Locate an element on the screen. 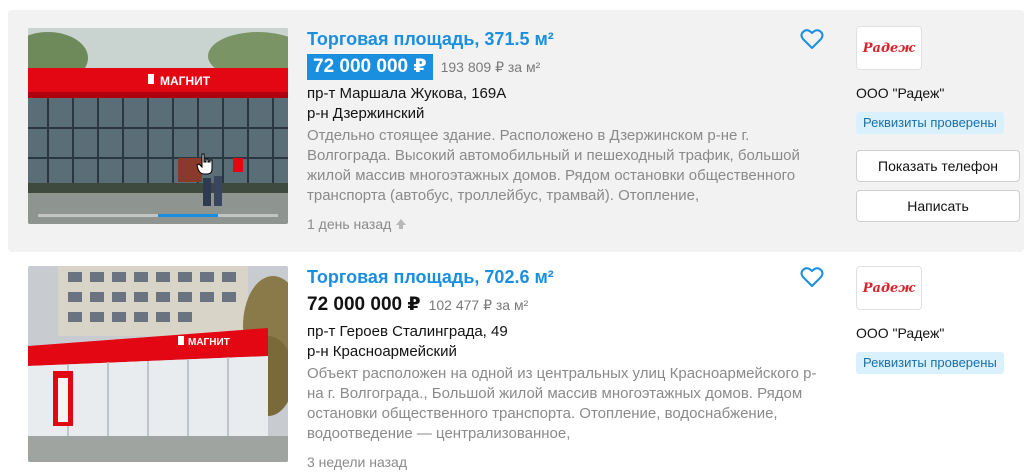  listing-date: 3 недели назад is located at coordinates (567, 462).